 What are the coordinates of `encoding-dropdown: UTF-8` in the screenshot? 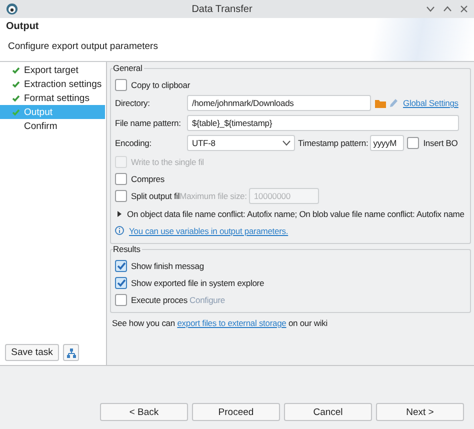 It's located at (241, 143).